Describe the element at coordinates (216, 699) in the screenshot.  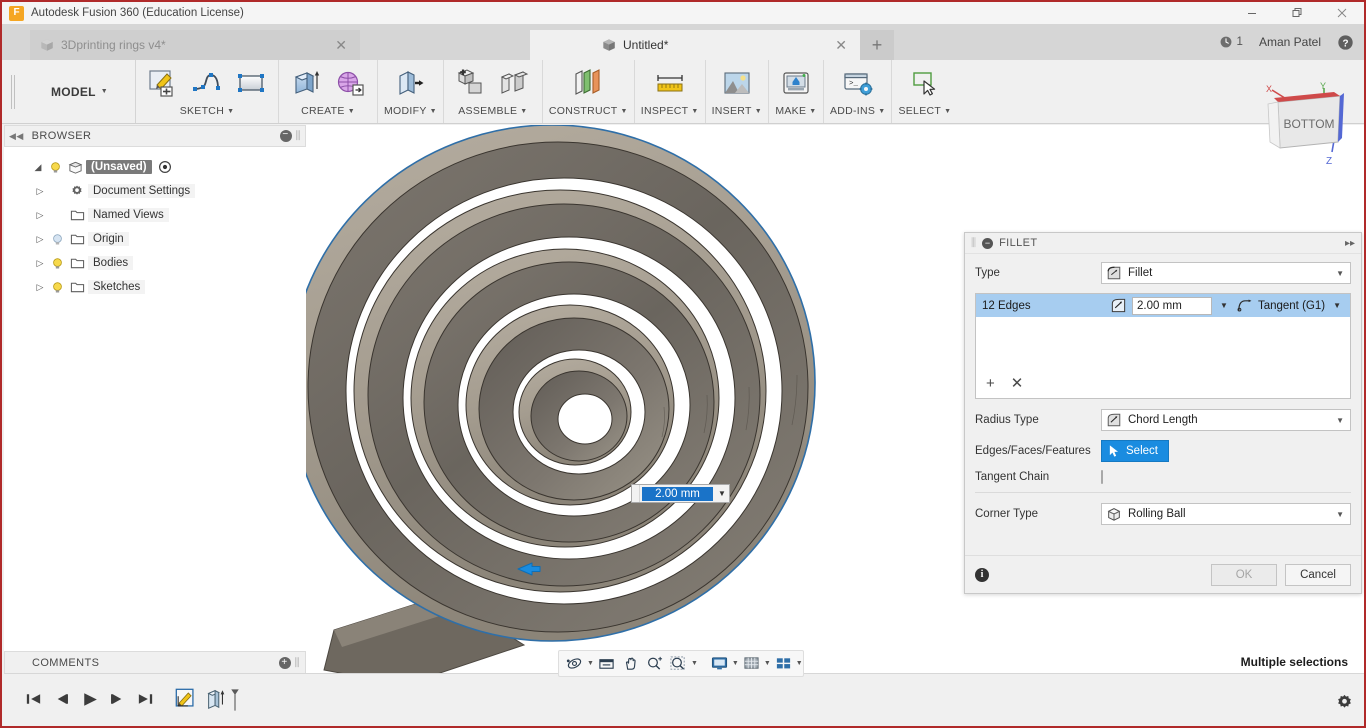
I see `timeline-feature-extrude` at that location.